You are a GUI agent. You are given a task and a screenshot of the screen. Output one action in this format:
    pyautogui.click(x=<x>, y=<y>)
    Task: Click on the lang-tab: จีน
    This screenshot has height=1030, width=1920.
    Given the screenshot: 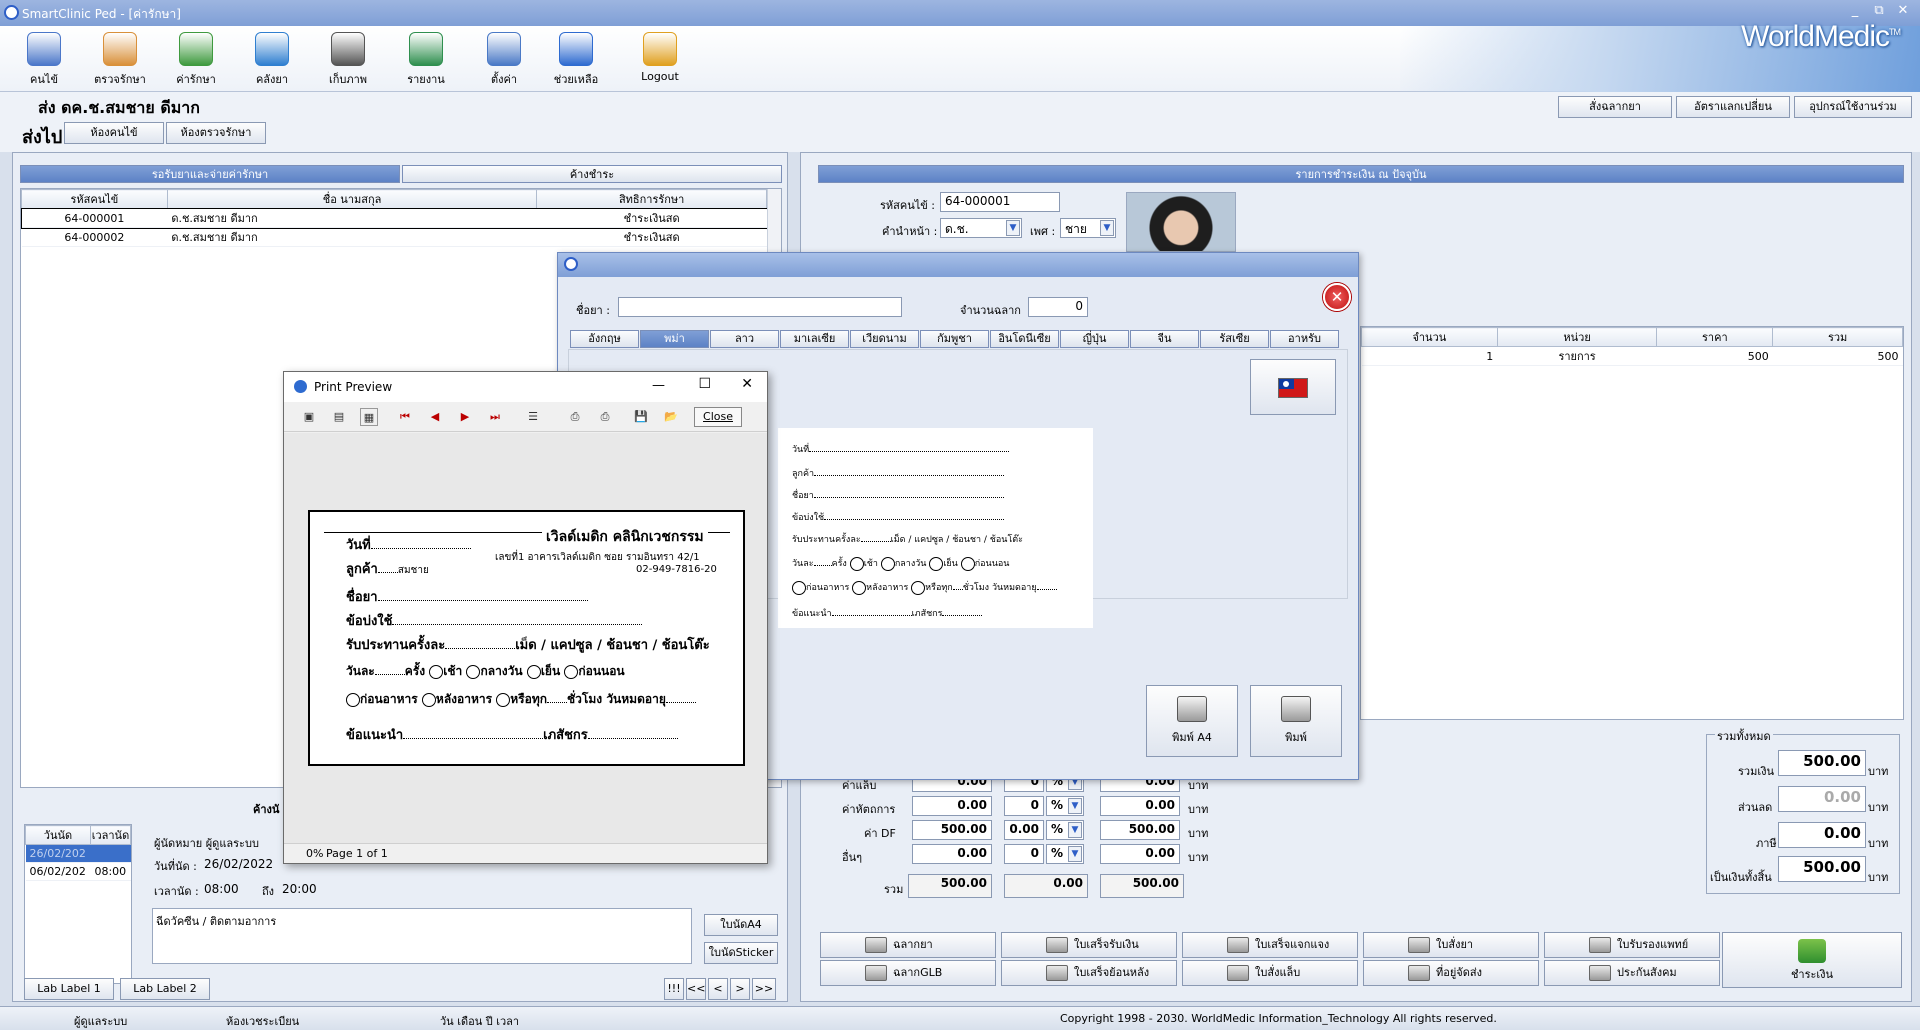 What is the action you would take?
    pyautogui.click(x=1164, y=339)
    